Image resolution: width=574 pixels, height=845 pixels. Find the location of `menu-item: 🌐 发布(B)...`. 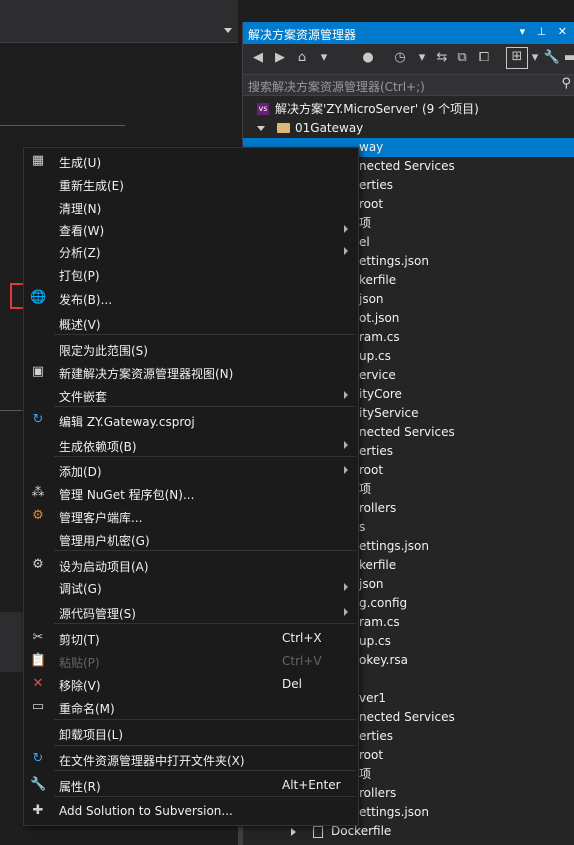

menu-item: 🌐 发布(B)... is located at coordinates (191, 298).